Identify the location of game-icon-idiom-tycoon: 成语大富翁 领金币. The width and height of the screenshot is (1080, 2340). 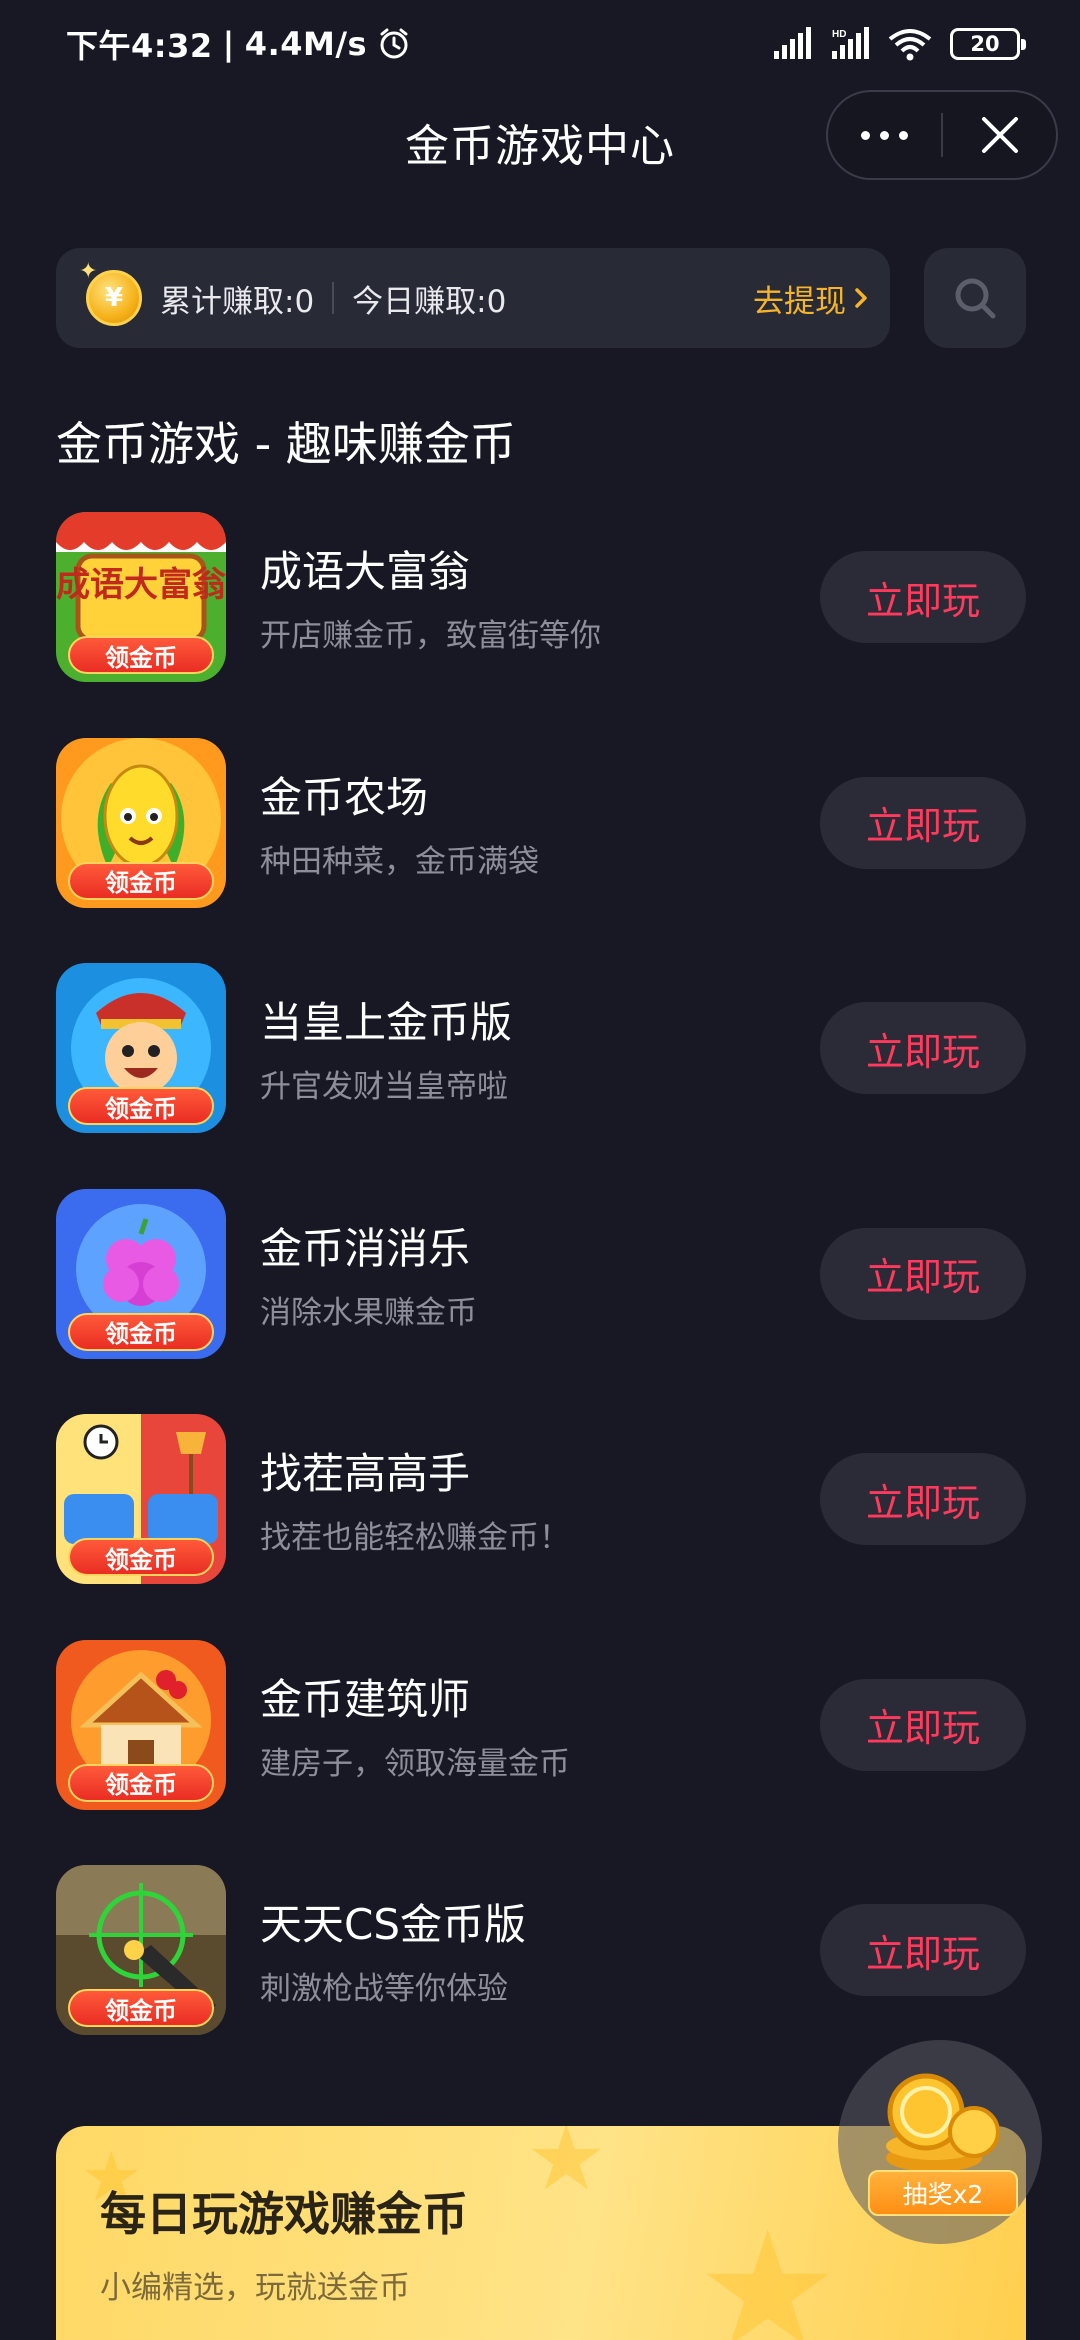
(141, 597).